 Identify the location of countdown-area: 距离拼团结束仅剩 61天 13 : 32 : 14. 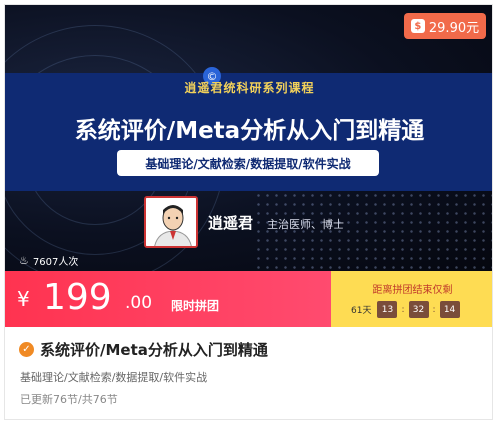
(411, 299).